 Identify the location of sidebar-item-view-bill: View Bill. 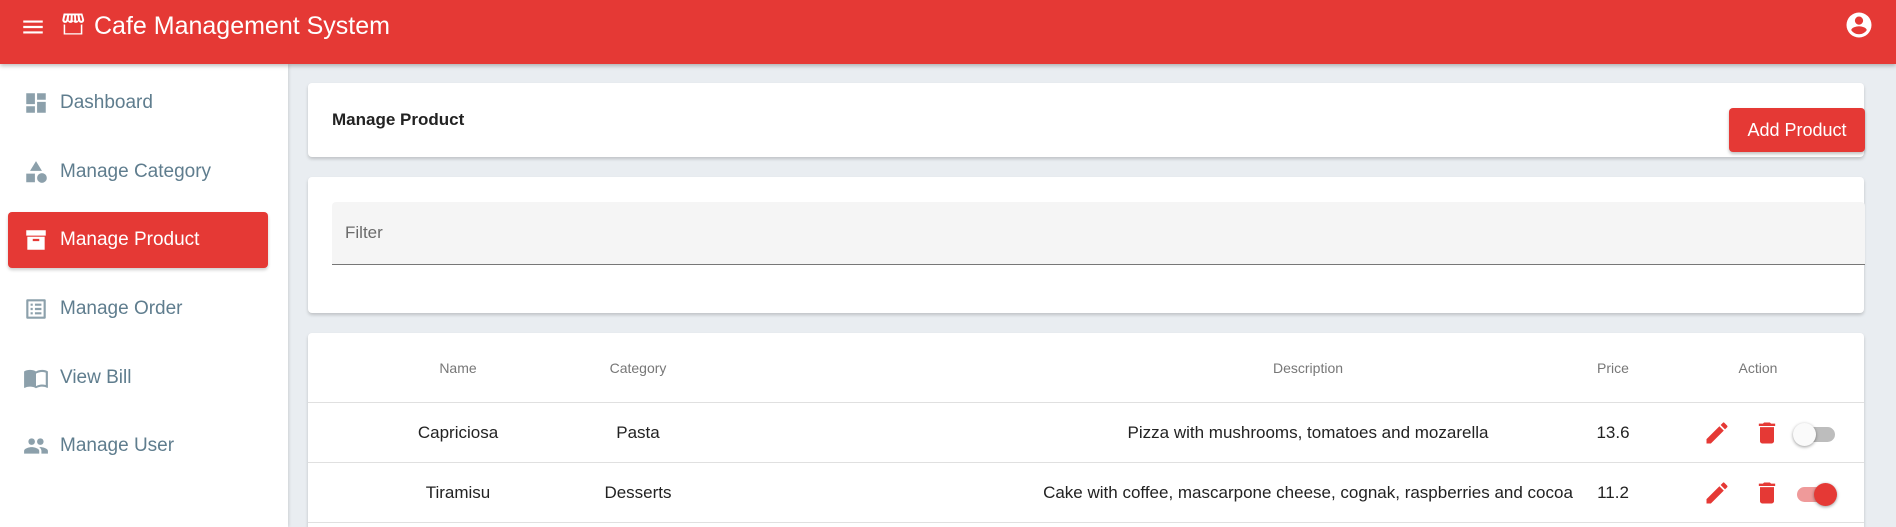
(138, 378).